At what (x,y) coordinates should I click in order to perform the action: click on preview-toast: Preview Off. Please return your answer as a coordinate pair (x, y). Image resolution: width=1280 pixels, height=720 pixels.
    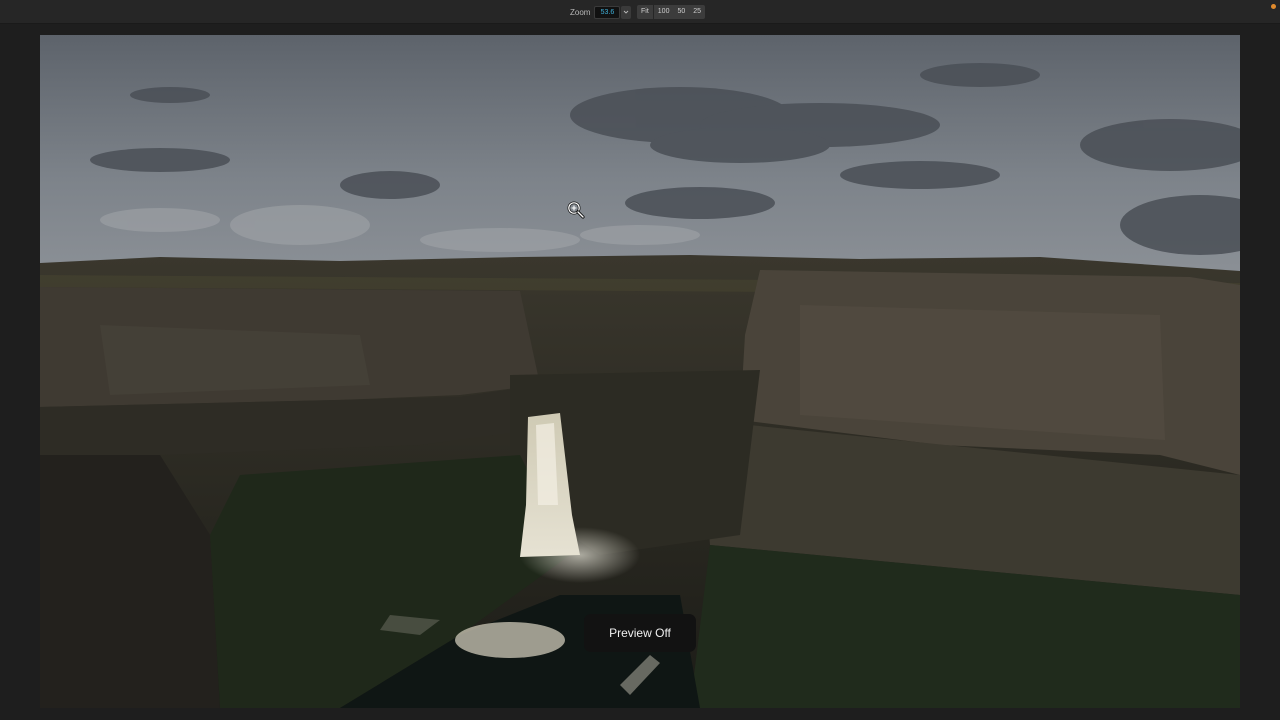
    Looking at the image, I should click on (640, 633).